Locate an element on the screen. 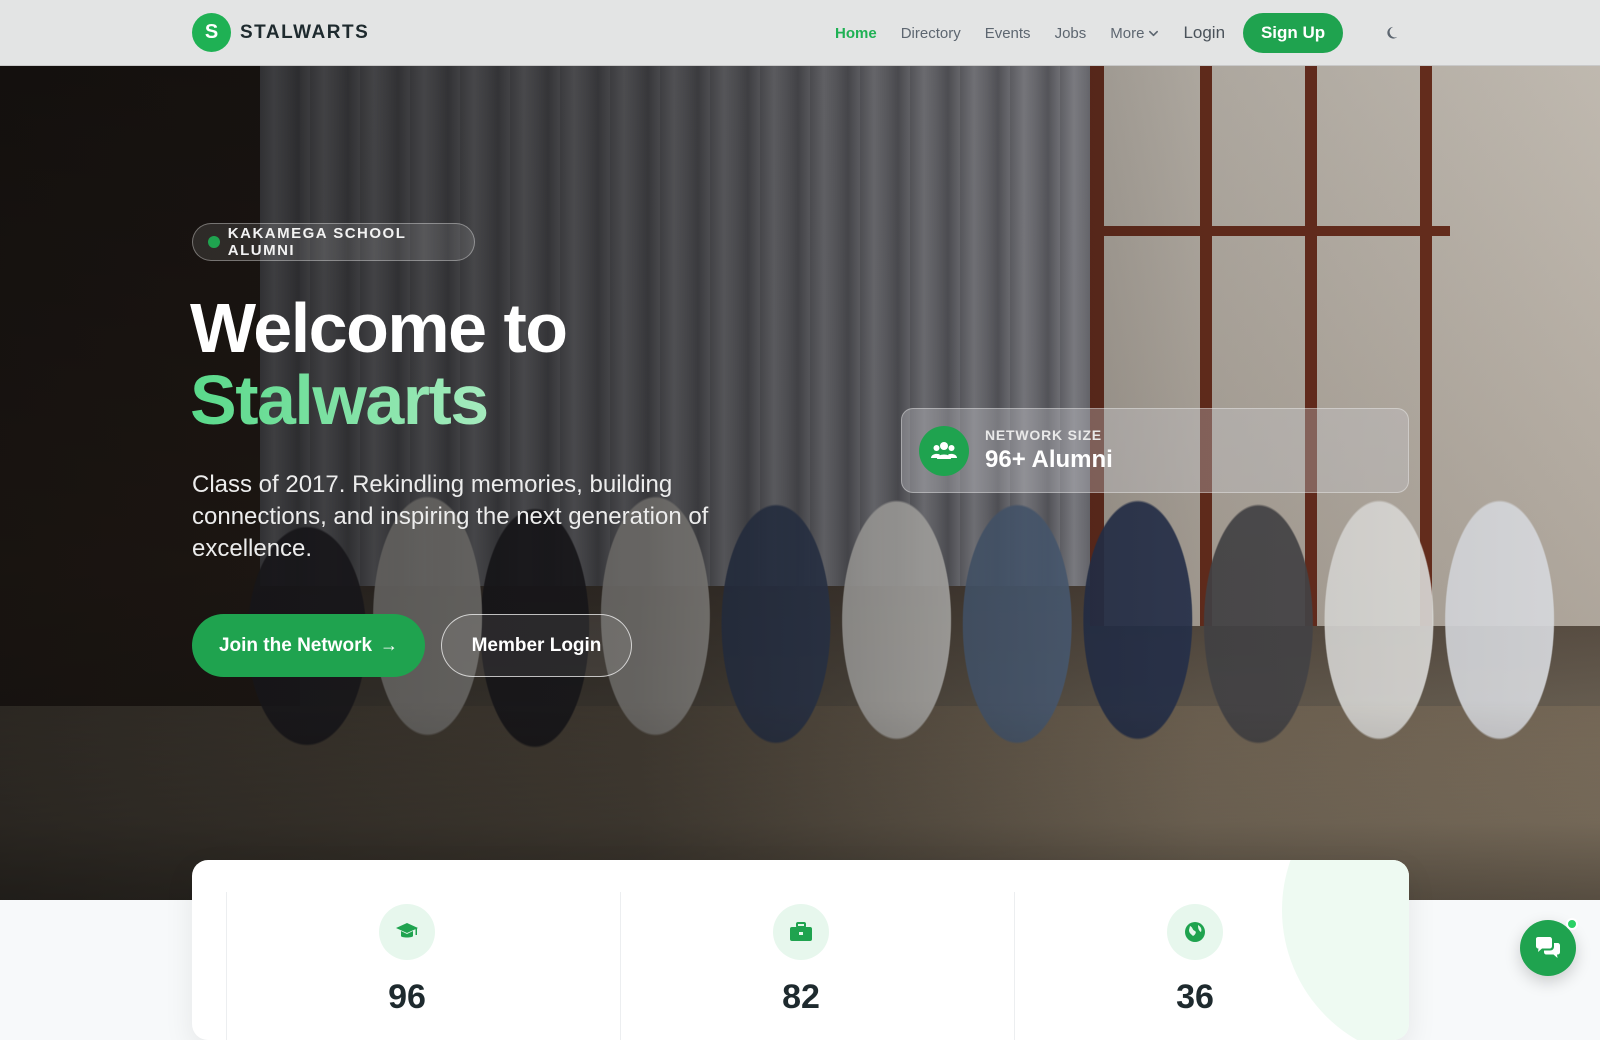 Image resolution: width=1600 pixels, height=1040 pixels. stat-alumni: 96 is located at coordinates (423, 966).